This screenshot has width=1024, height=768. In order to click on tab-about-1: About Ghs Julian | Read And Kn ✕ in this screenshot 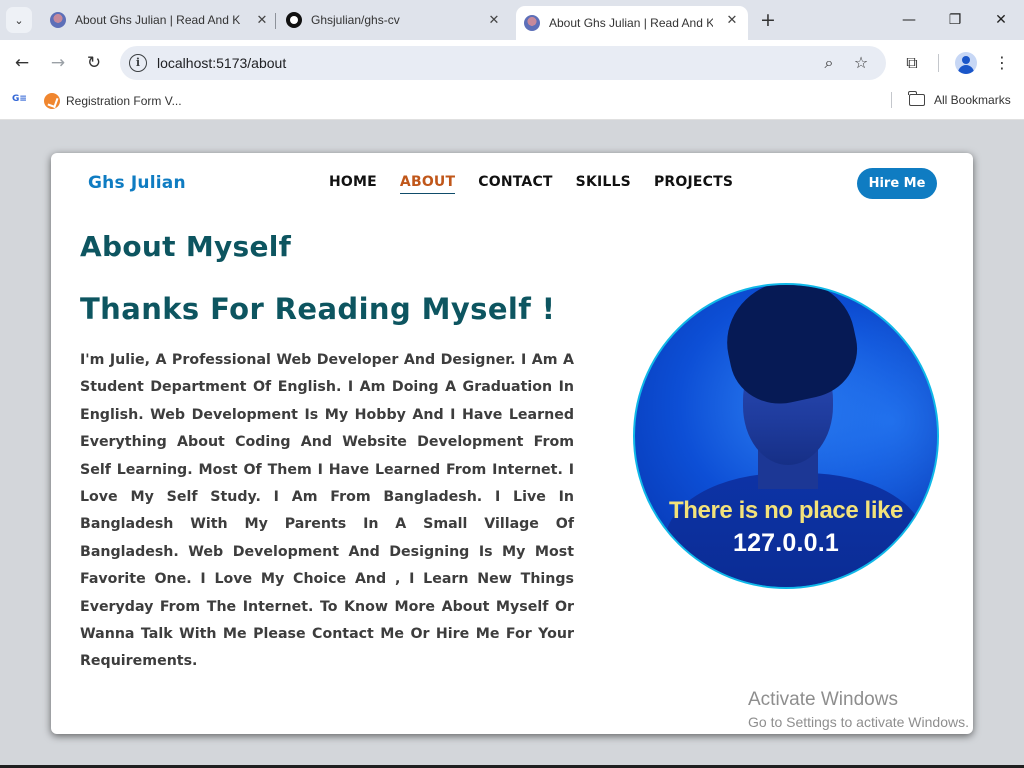, I will do `click(160, 20)`.